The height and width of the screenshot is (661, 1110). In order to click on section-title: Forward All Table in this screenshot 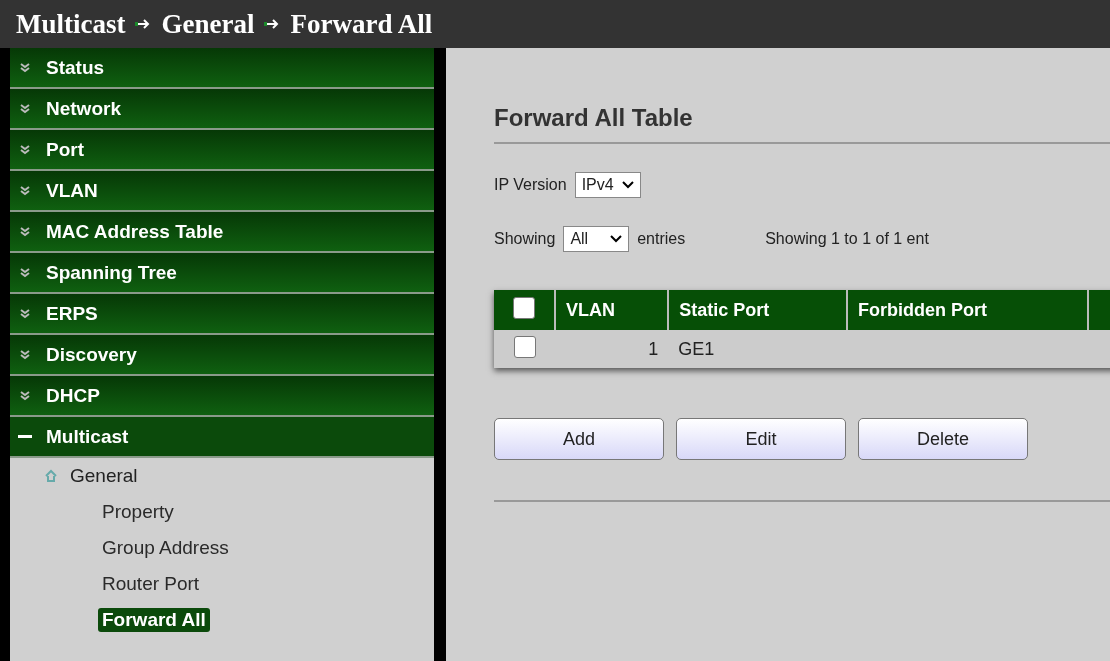, I will do `click(802, 124)`.